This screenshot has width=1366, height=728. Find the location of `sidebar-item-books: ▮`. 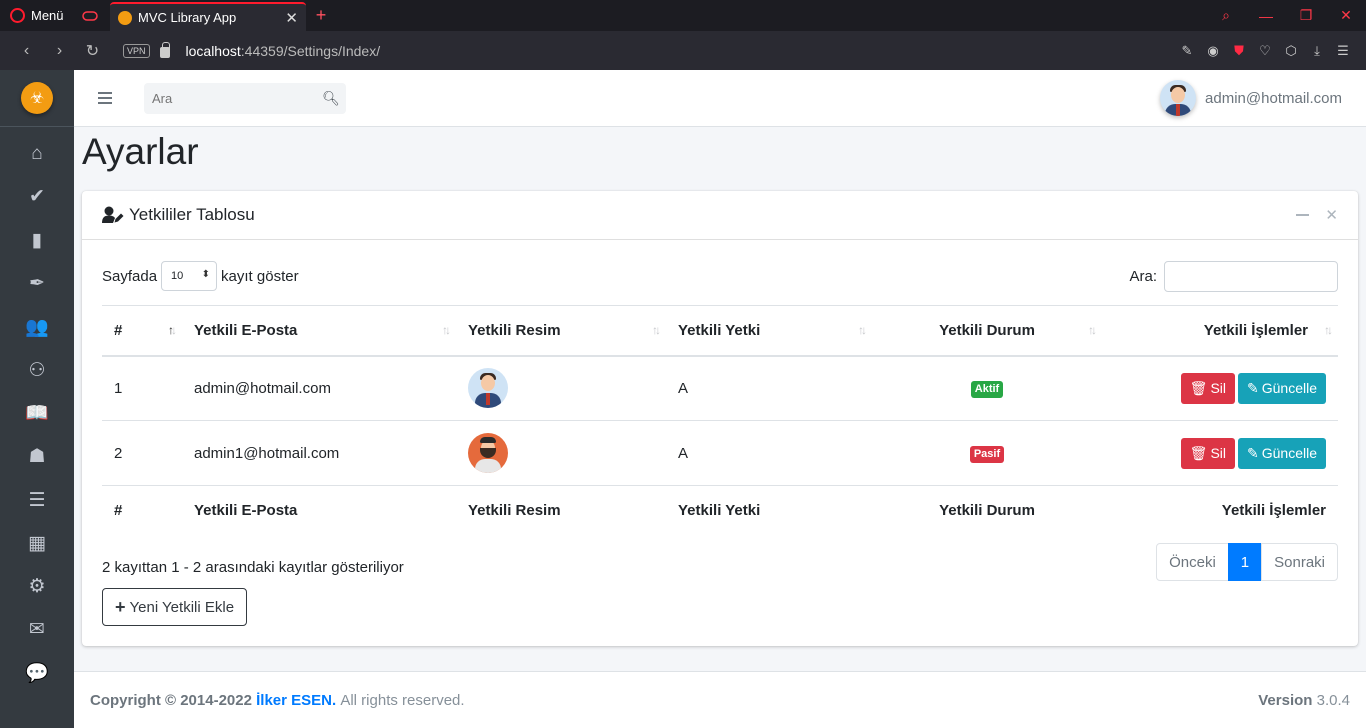

sidebar-item-books: ▮ is located at coordinates (37, 240).